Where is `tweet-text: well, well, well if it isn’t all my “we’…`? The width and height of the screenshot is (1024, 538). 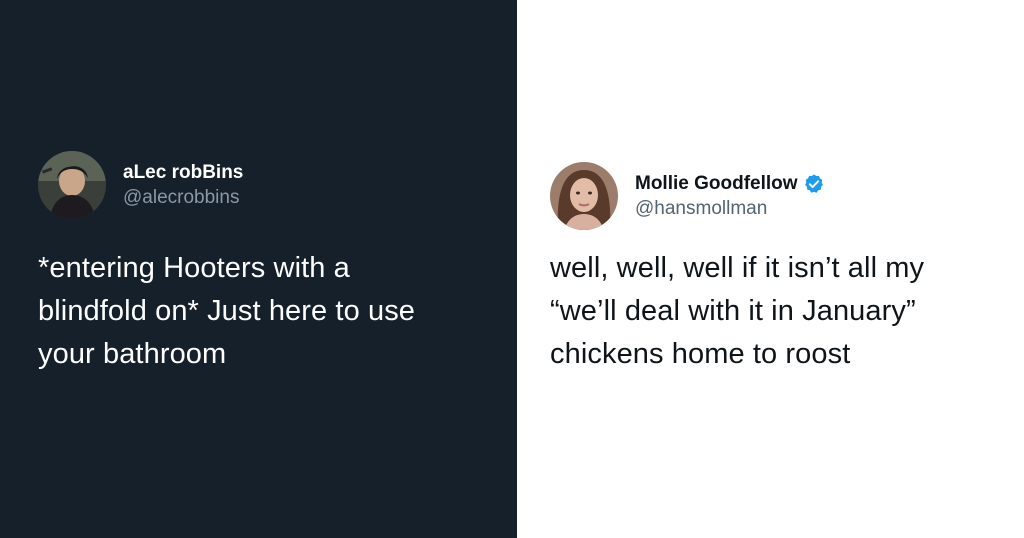
tweet-text: well, well, well if it isn’t all my “we’… is located at coordinates (737, 311).